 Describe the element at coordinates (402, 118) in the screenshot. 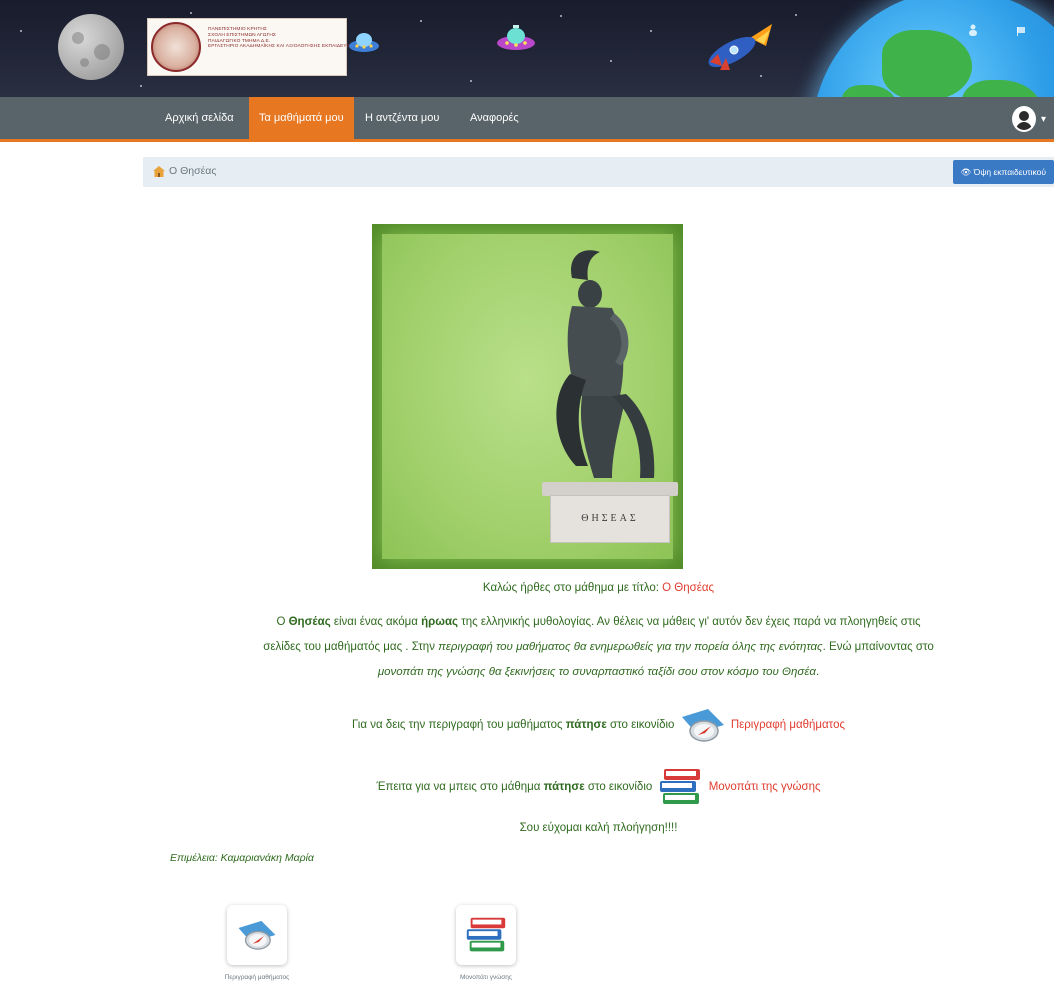

I see `nav-my-agenda: Η αντζέντα μου` at that location.